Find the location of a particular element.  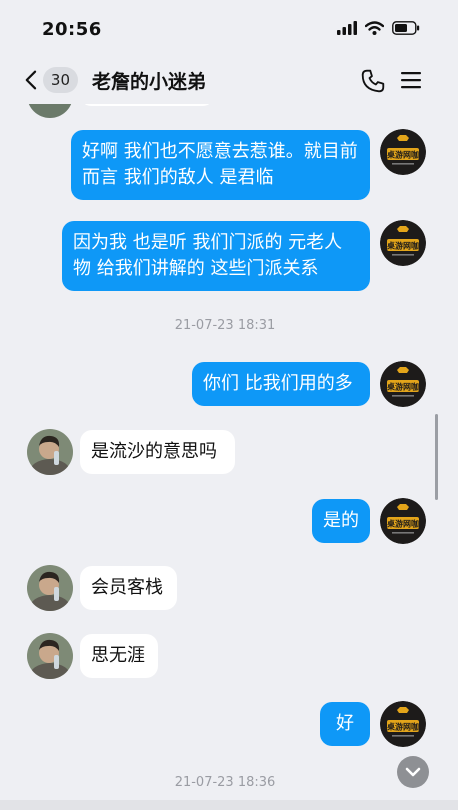

message-bubble-out: 是的 is located at coordinates (341, 521).